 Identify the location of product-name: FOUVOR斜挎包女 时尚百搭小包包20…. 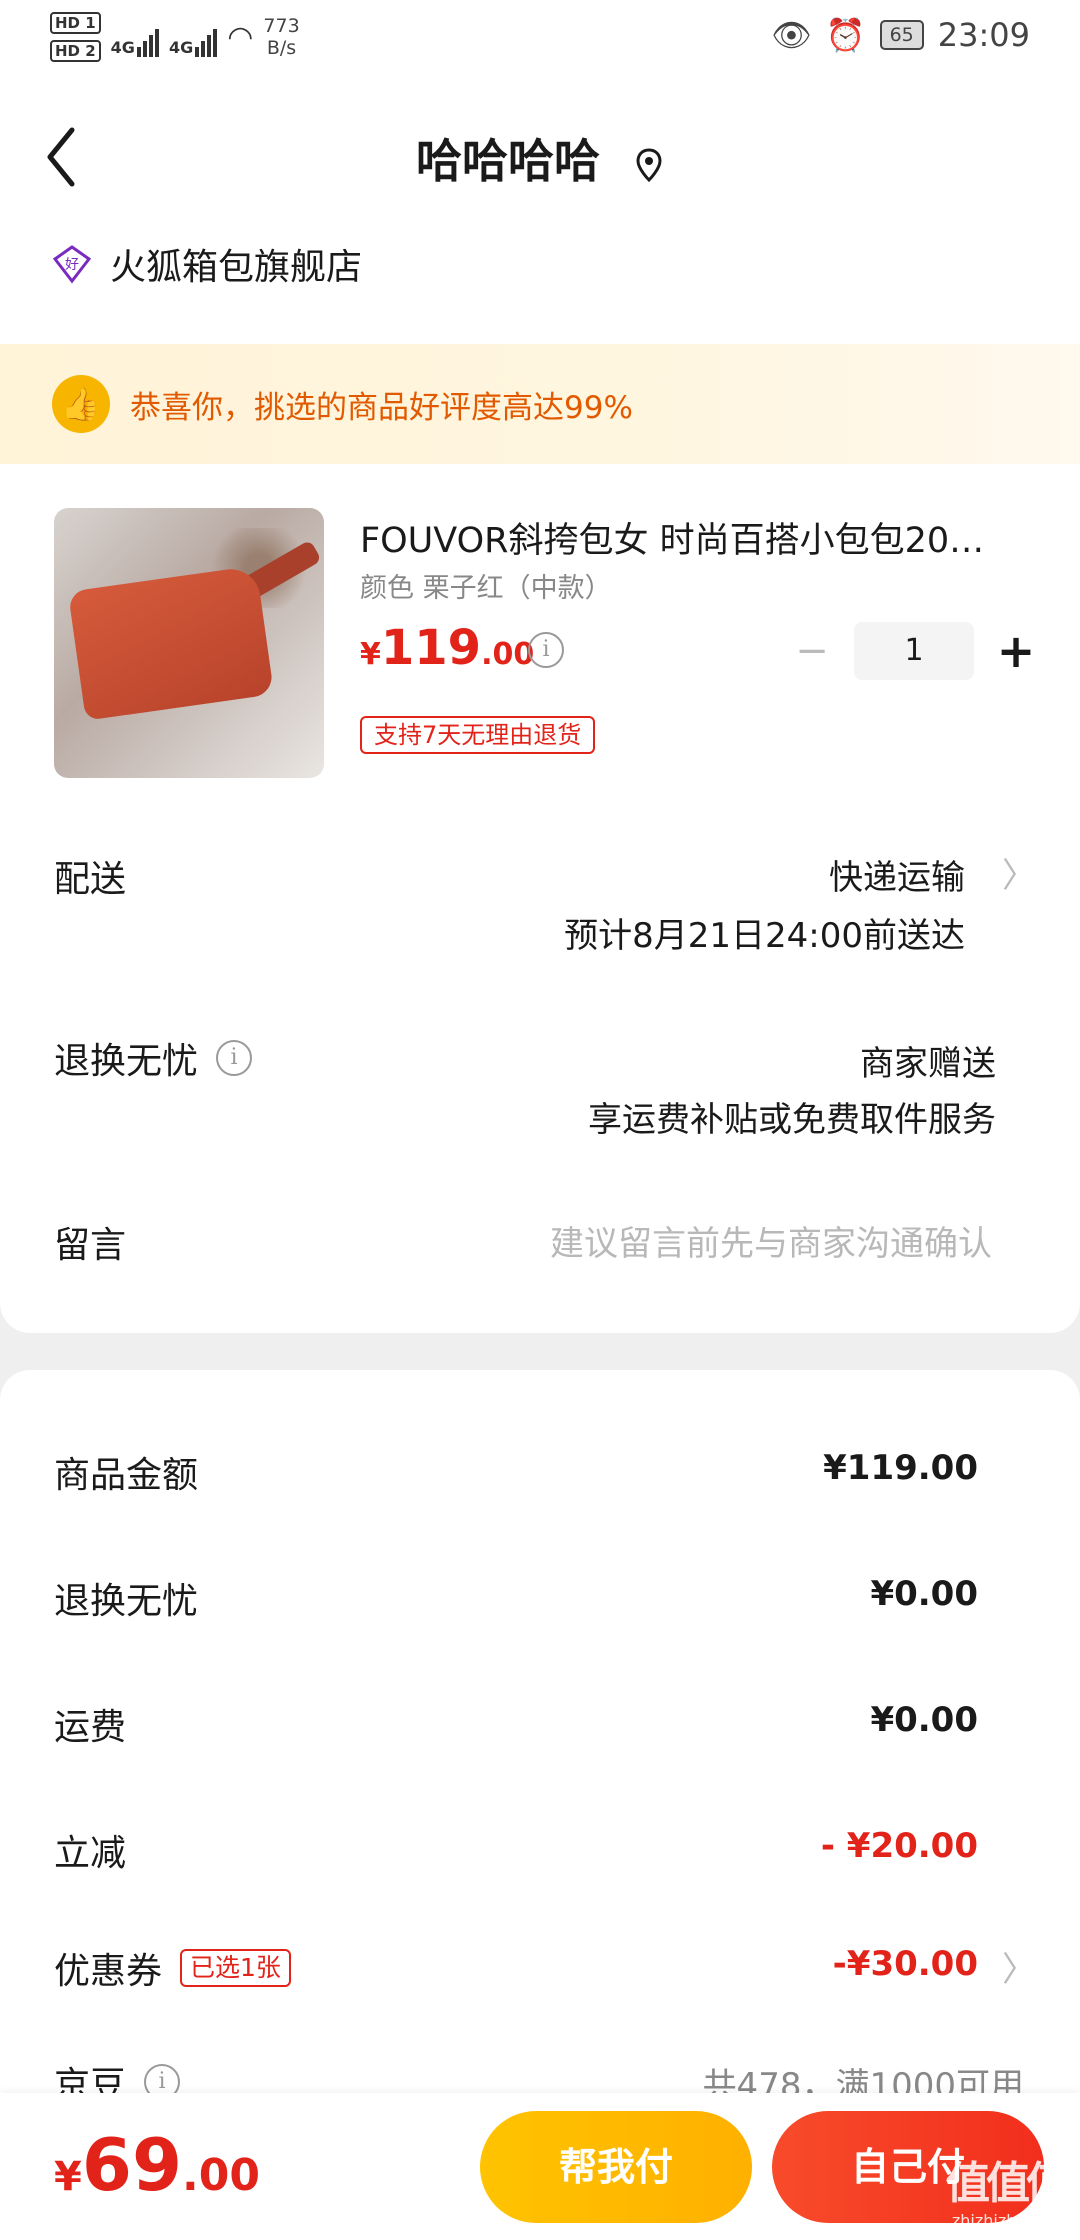
(695, 537).